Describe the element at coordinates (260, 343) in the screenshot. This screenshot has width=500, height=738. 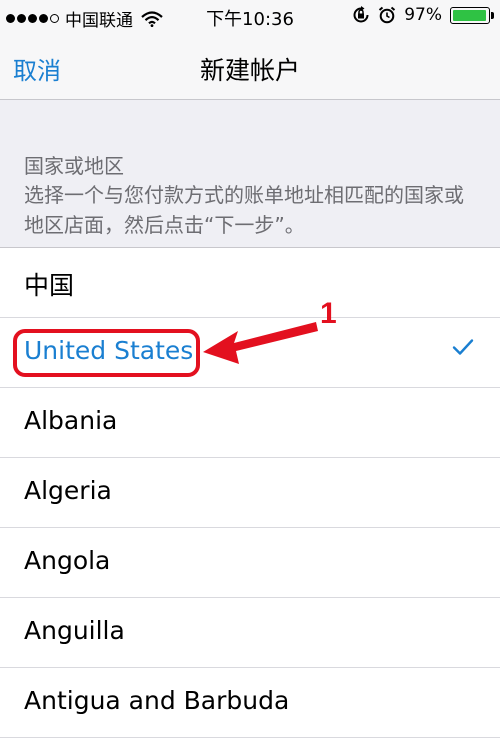
I see `annotation-arrow-icon` at that location.